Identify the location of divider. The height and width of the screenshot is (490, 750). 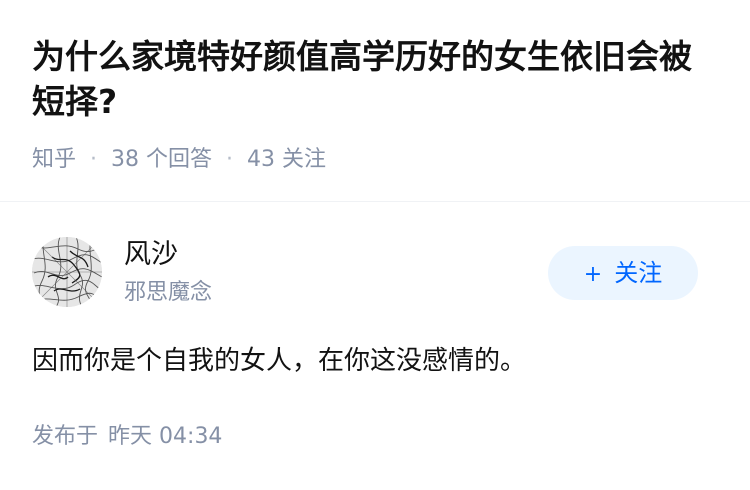
(375, 201).